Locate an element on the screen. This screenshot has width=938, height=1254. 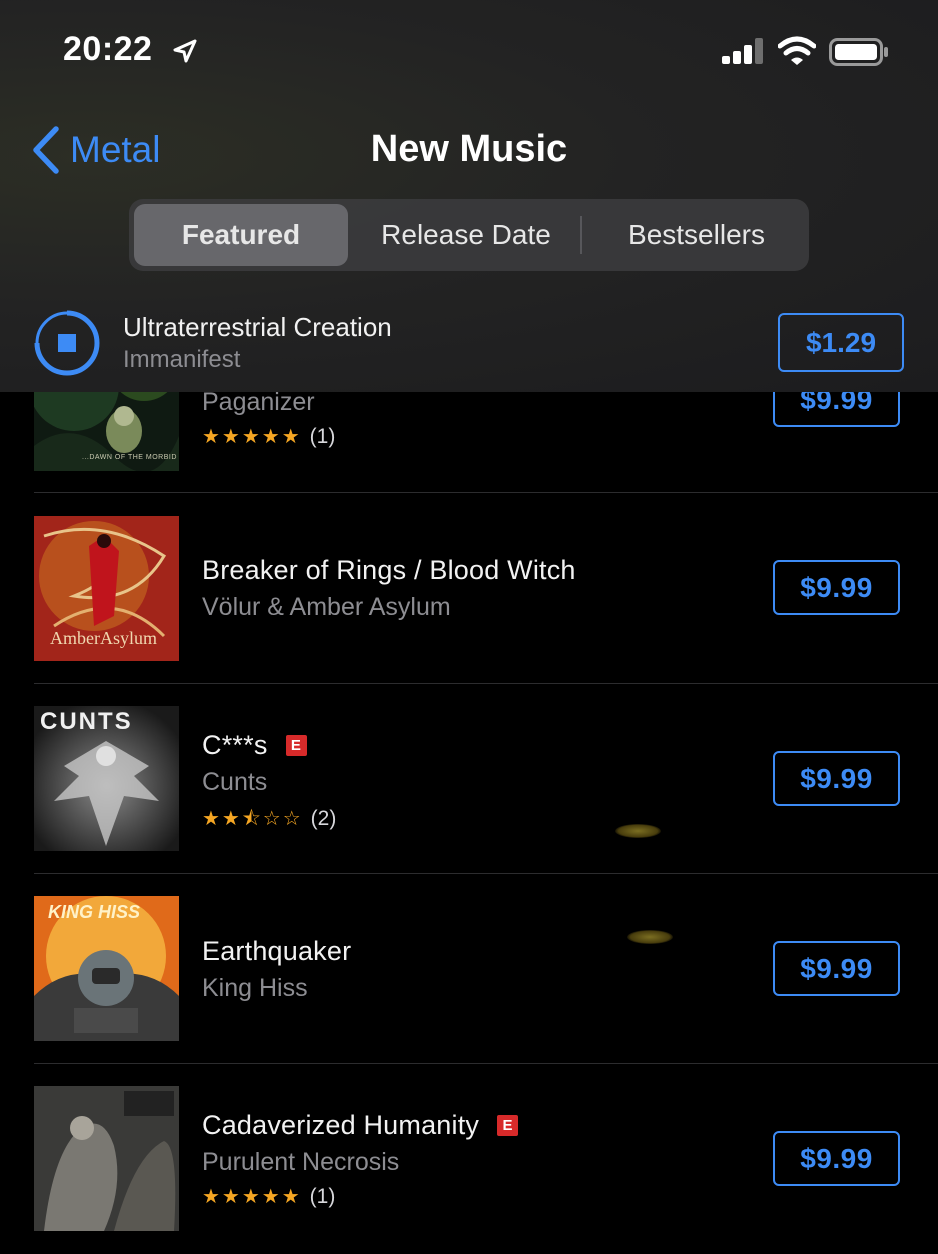
rating-count: (2) is located at coordinates (323, 818).